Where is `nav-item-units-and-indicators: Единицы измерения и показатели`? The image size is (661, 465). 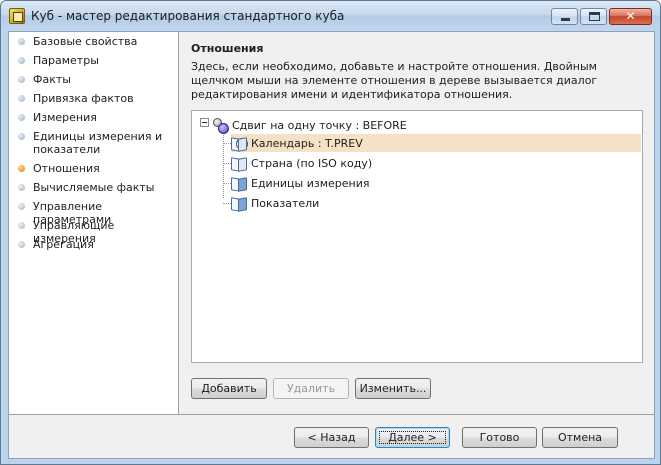 nav-item-units-and-indicators: Единицы измерения и показатели is located at coordinates (89, 143).